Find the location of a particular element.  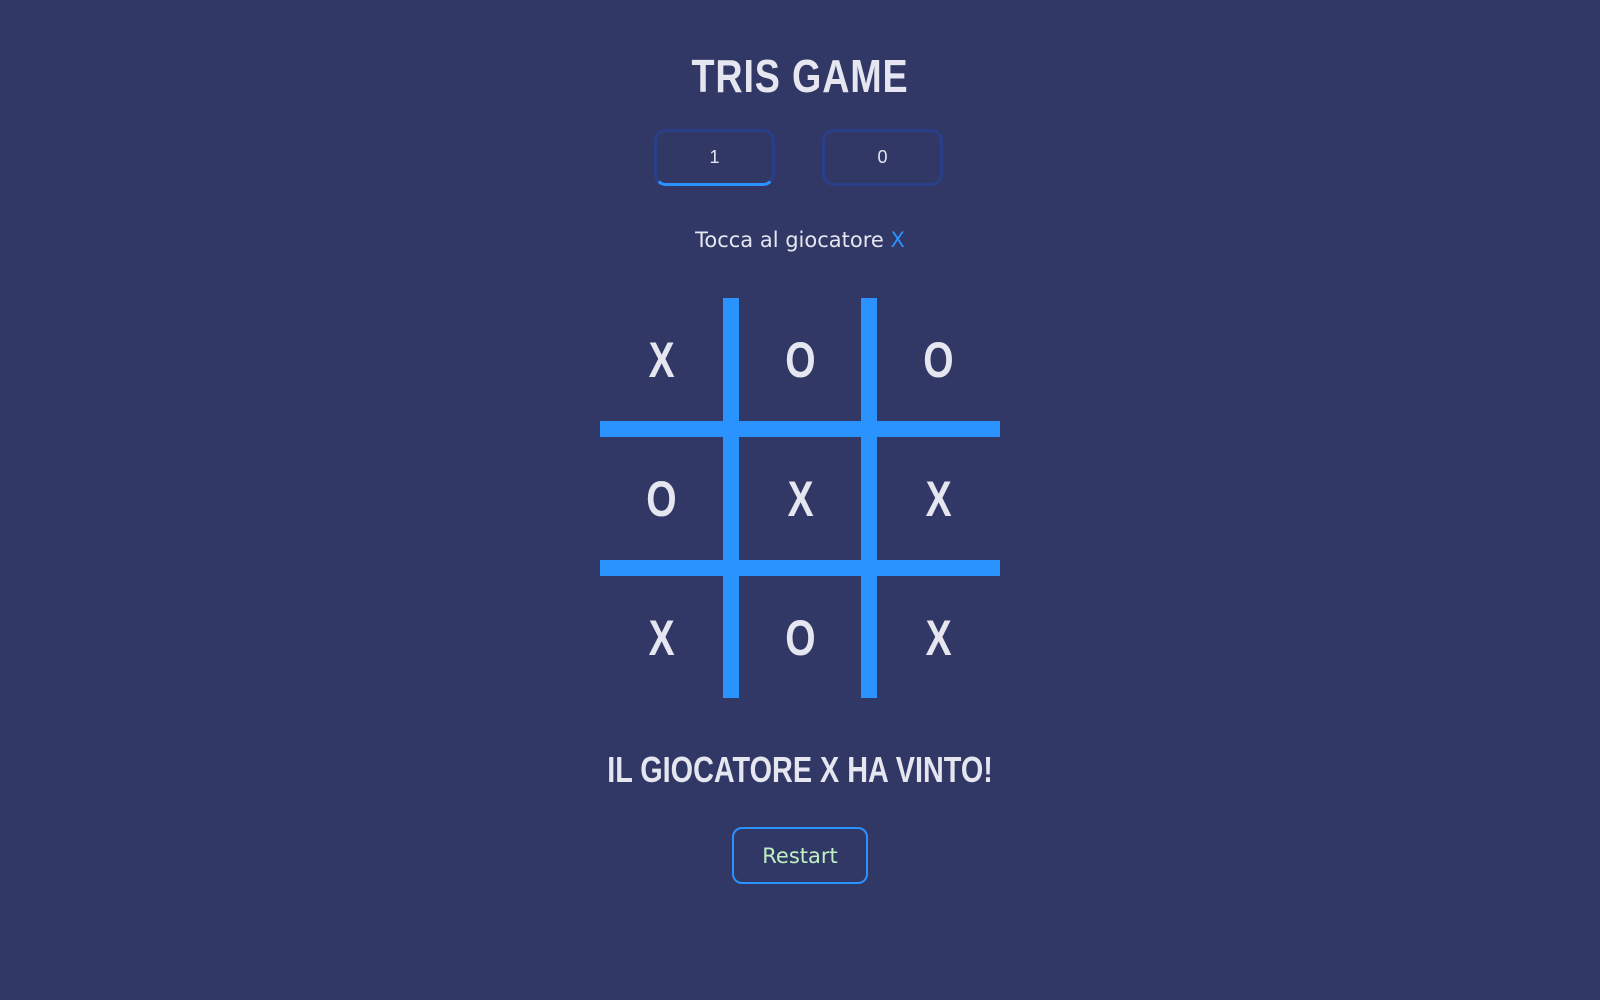

board-cell-7: X is located at coordinates (661, 637).